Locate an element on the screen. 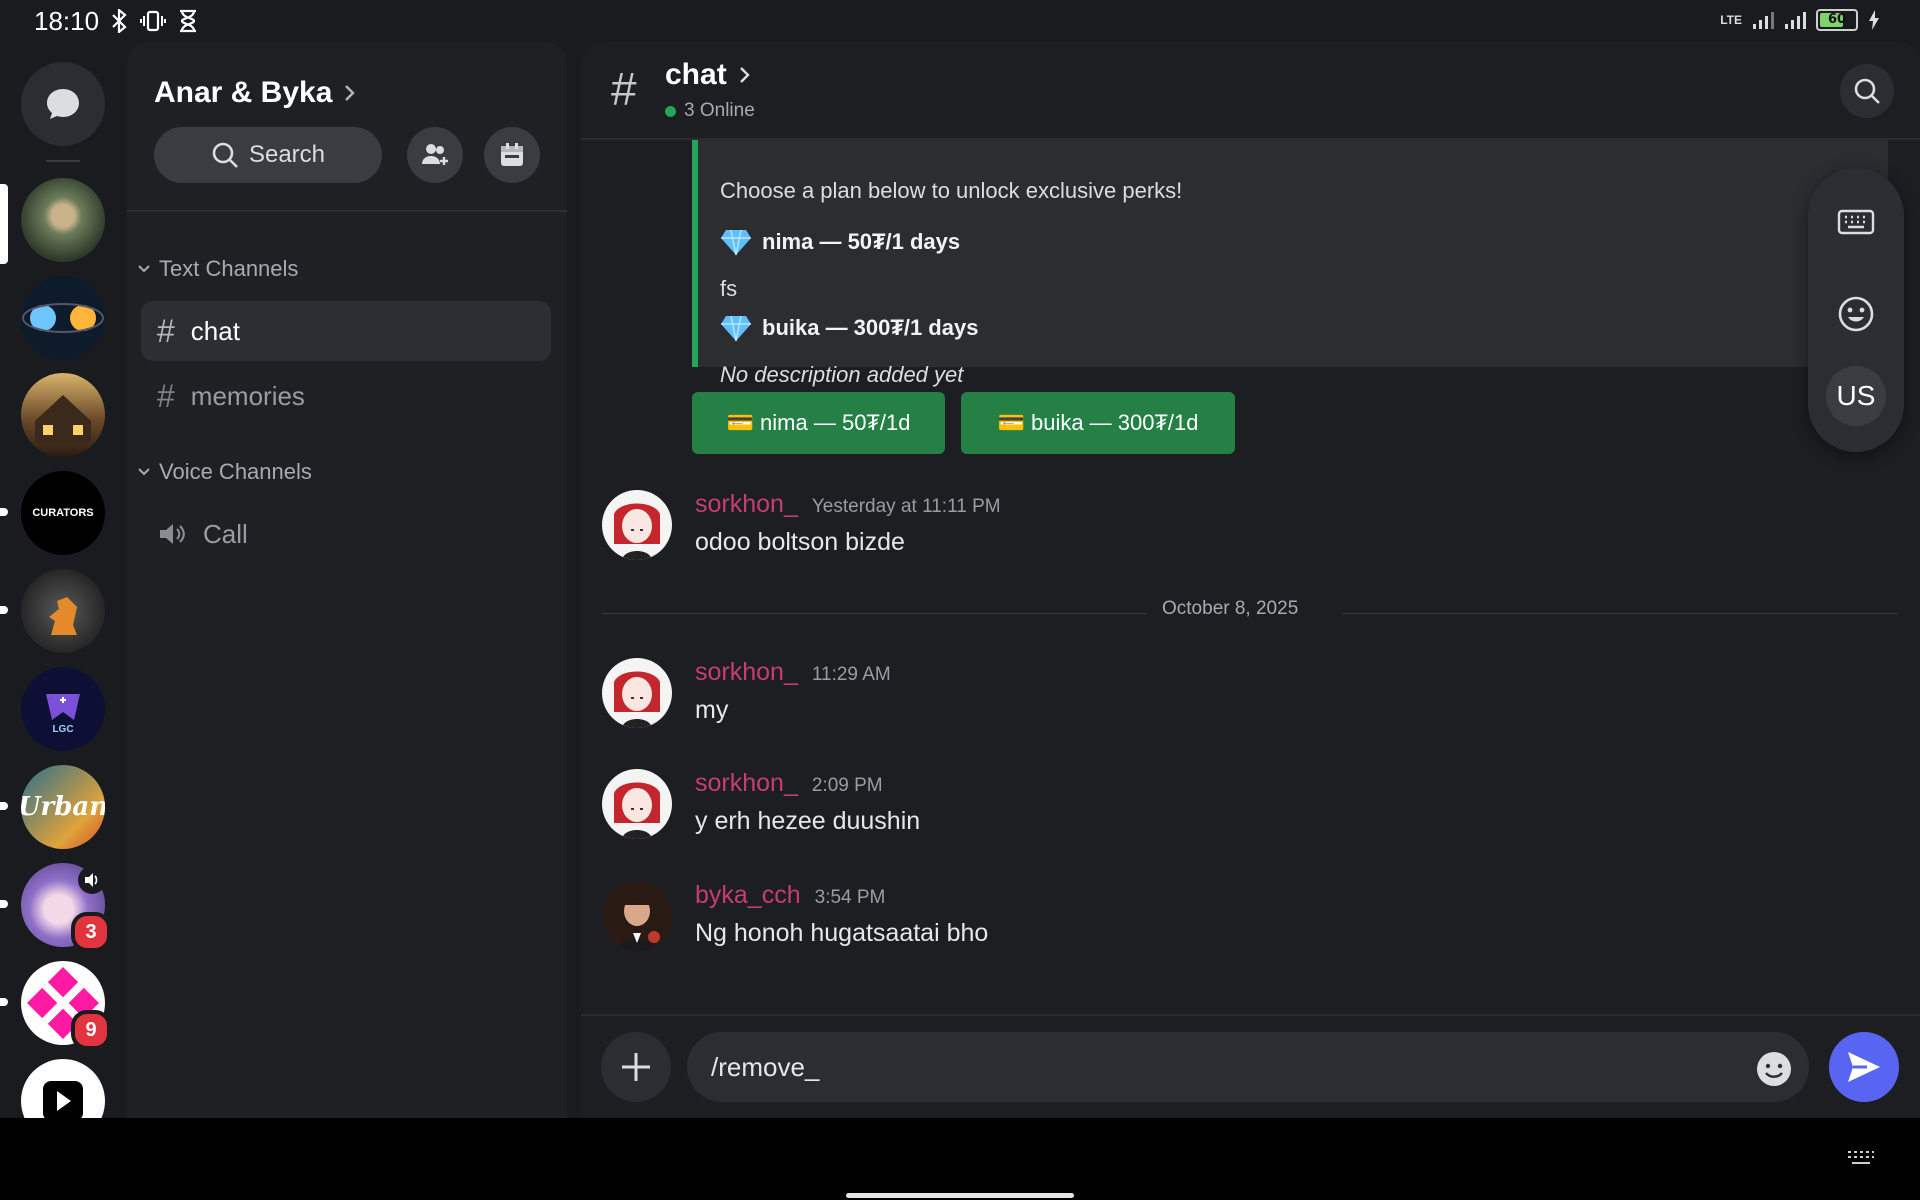  language-button: US is located at coordinates (1856, 396).